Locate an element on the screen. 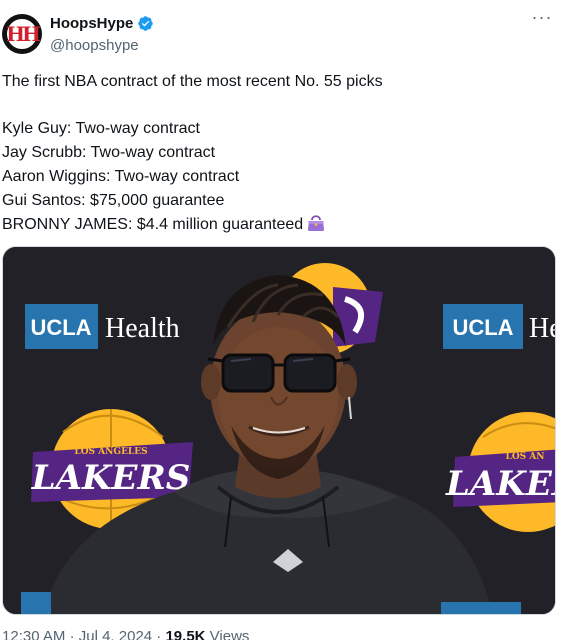 Image resolution: width=572 pixels, height=640 pixels. author-avatar: HH is located at coordinates (22, 34).